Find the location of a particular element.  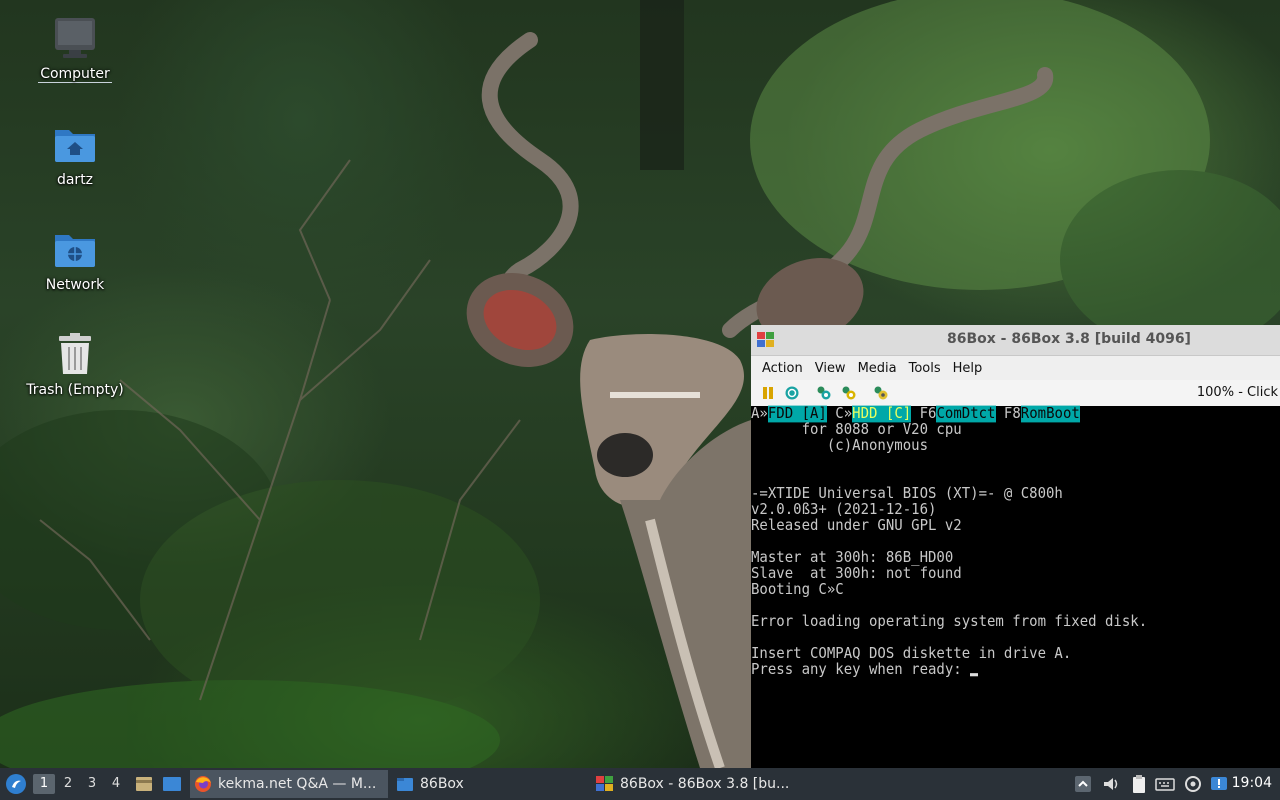

desktop-icon-label: Trash (Empty) is located at coordinates (75, 390).